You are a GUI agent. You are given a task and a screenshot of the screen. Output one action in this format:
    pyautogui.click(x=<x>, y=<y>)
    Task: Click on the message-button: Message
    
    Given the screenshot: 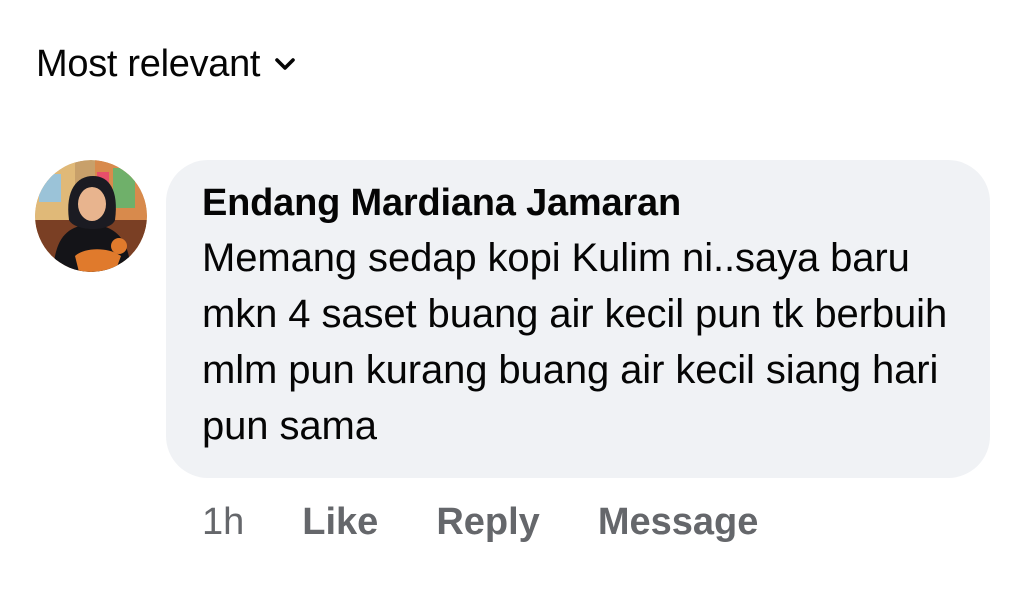 What is the action you would take?
    pyautogui.click(x=678, y=522)
    